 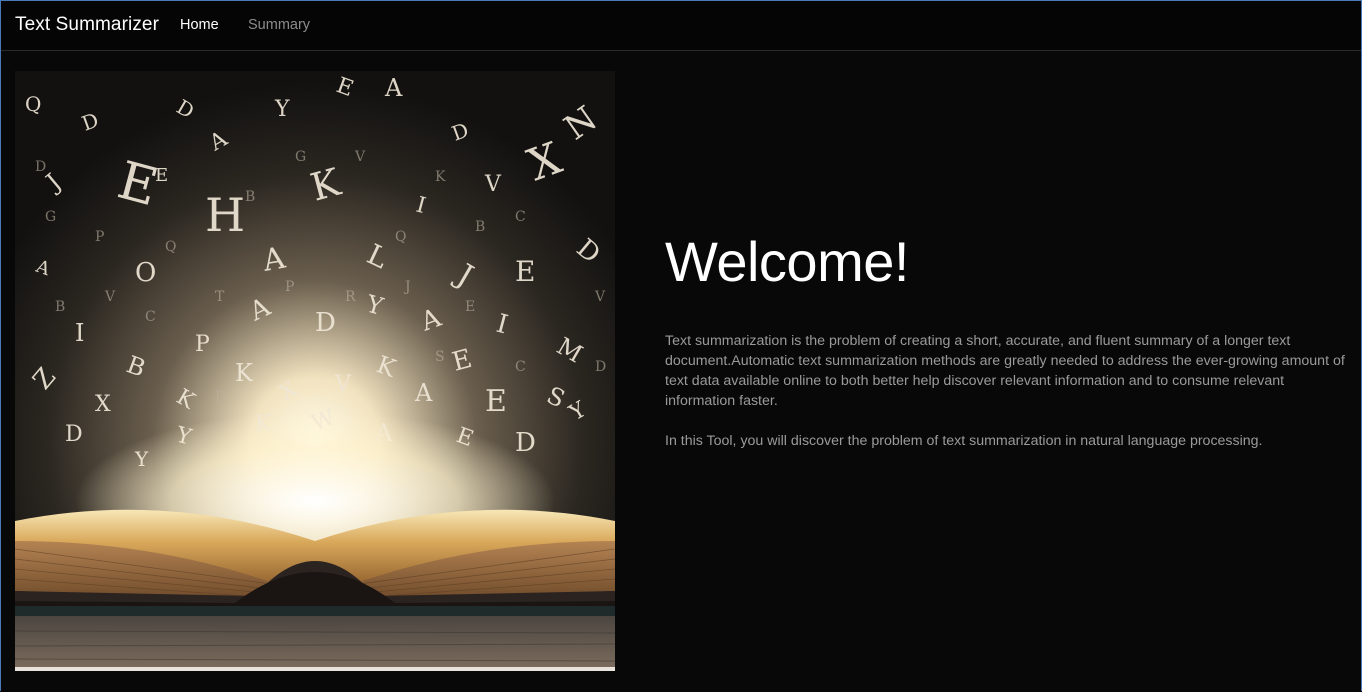 What do you see at coordinates (79, 333) in the screenshot?
I see `svg-text: I` at bounding box center [79, 333].